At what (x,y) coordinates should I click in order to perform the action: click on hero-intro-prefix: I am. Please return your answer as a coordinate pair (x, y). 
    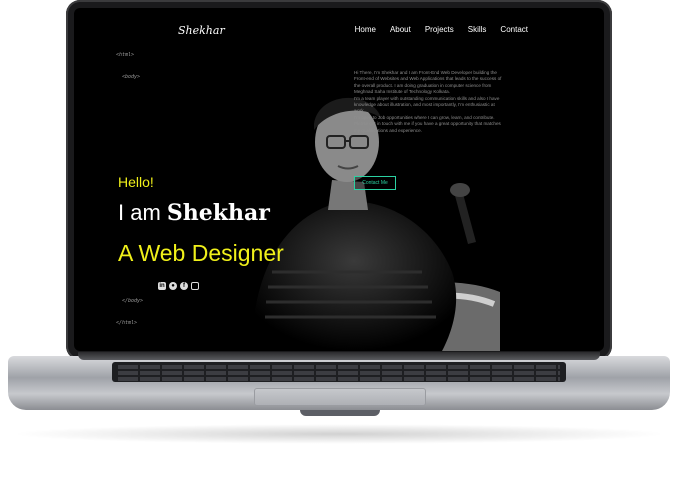
    Looking at the image, I should click on (139, 212).